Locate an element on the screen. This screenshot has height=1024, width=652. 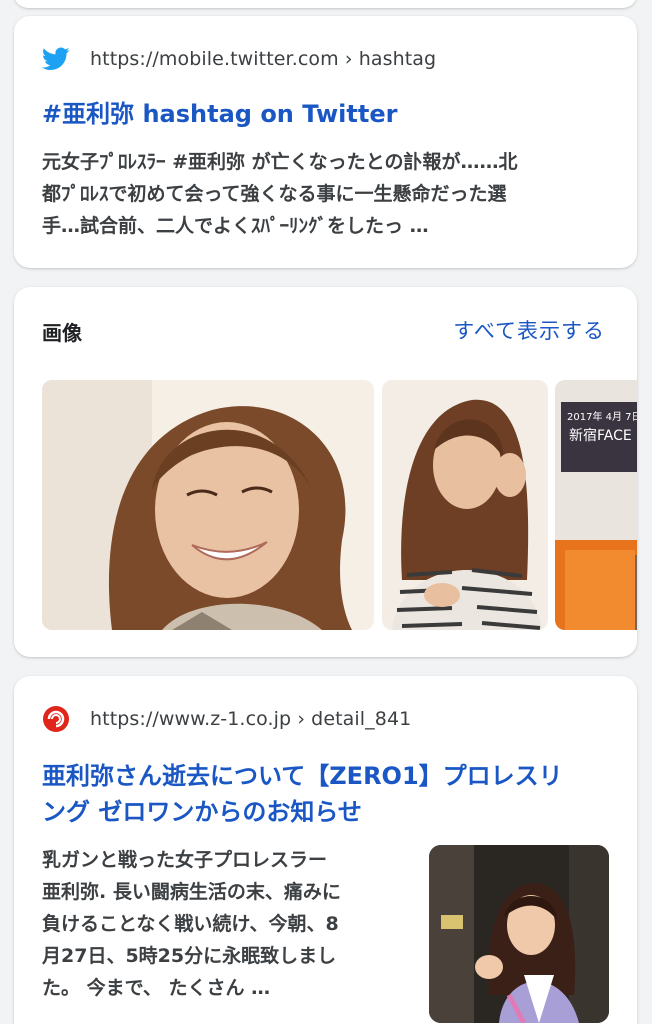
result-source: https://www.z-1.co.jp › detail_841 is located at coordinates (226, 719).